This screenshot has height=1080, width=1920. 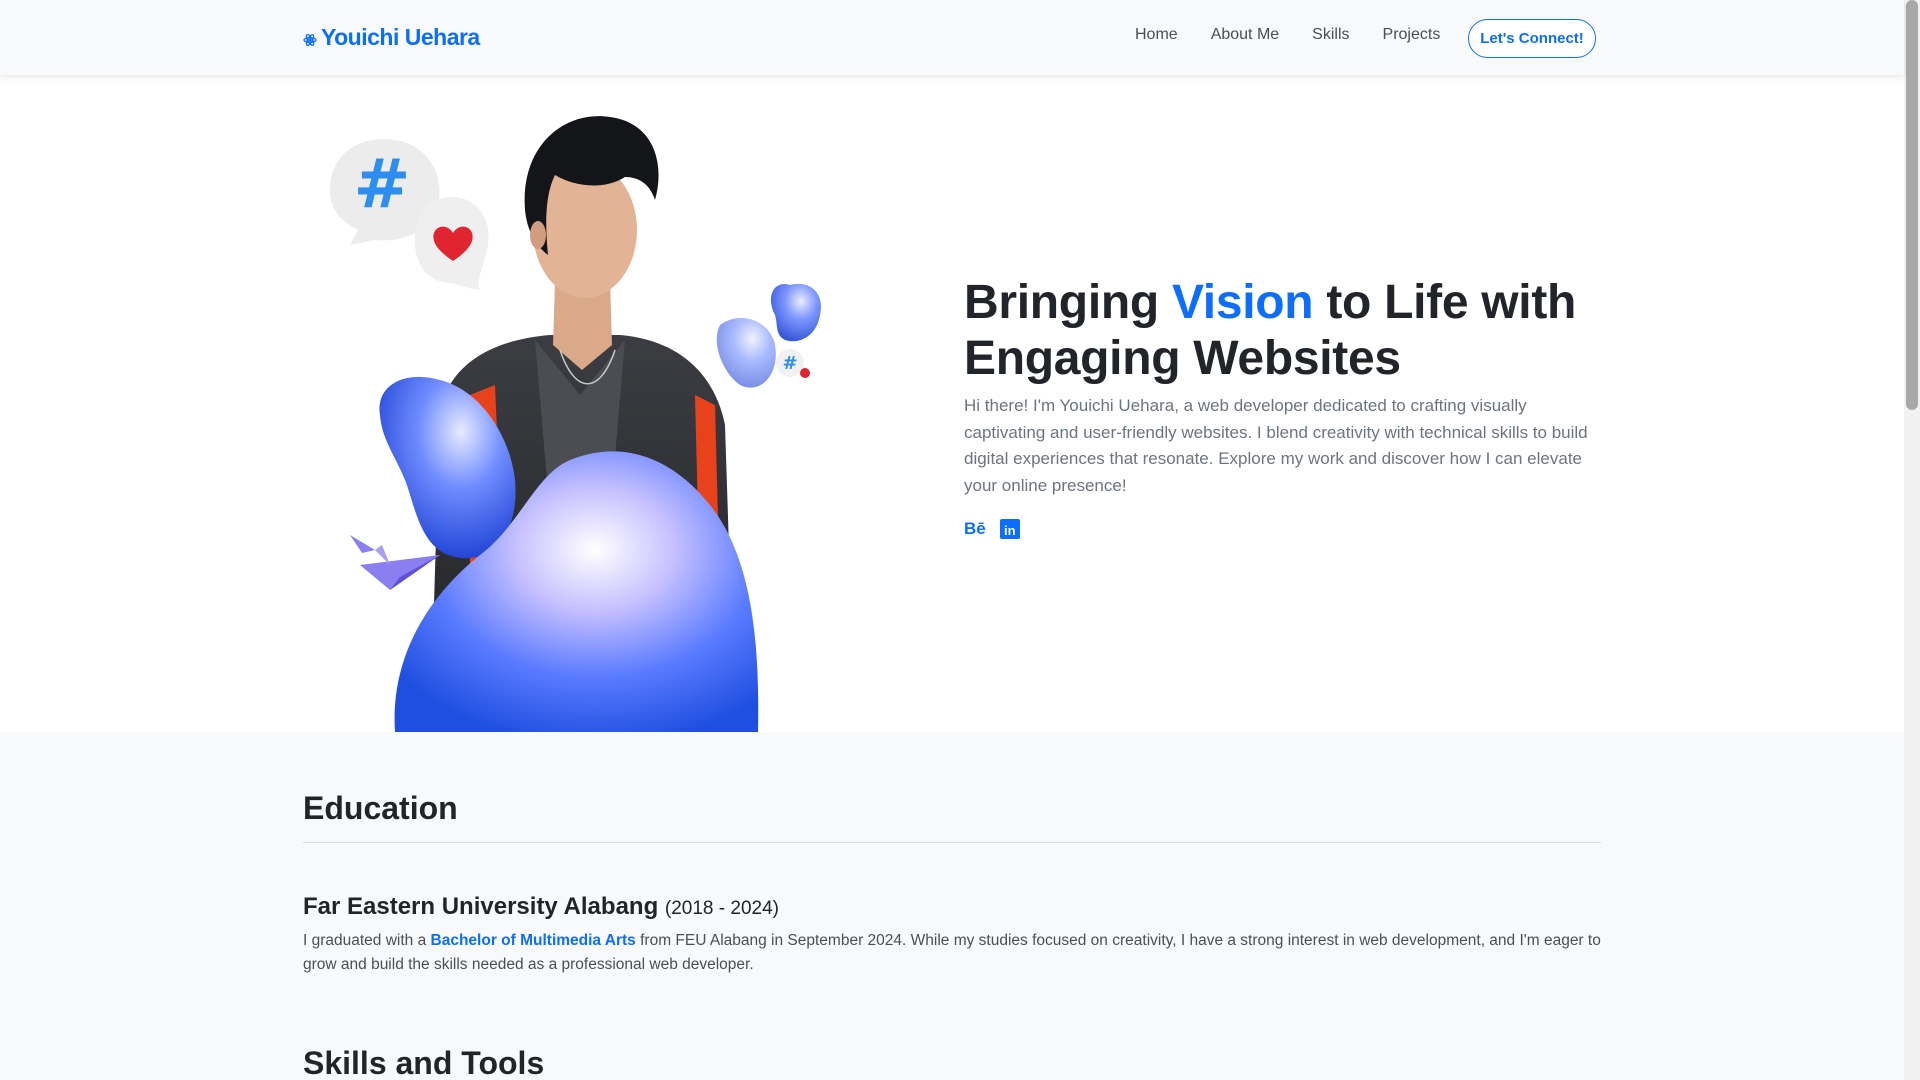 I want to click on hero-title-pre: Bringing, so click(x=1068, y=302).